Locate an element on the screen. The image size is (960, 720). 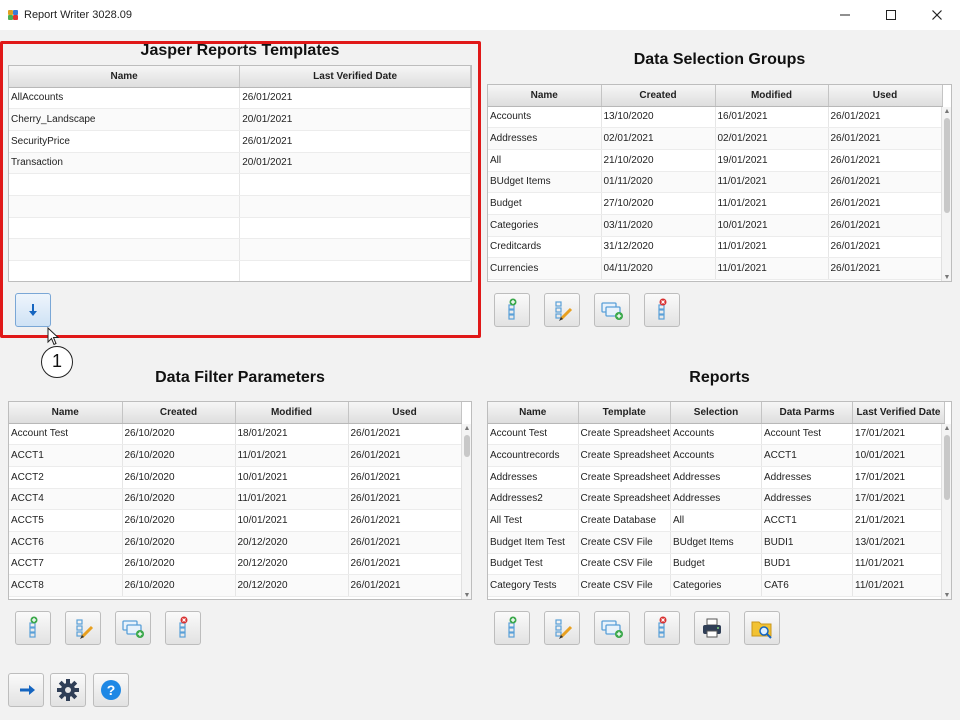
column-header: Selection is located at coordinates (716, 413).